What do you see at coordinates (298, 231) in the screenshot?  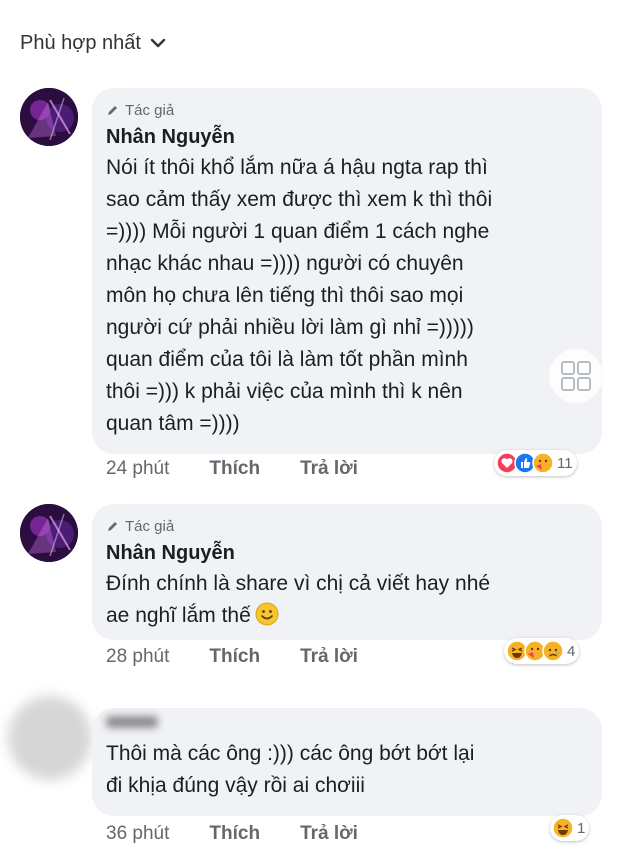 I see `comment-line: =)))) Mỗi người 1 quan điểm 1 cách nghe` at bounding box center [298, 231].